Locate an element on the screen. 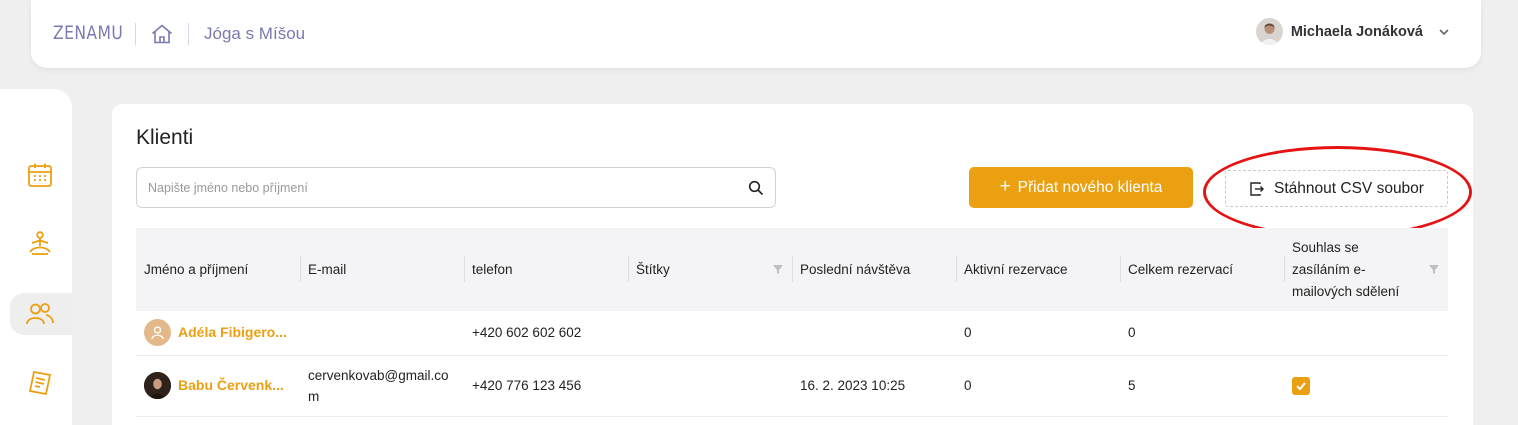 The width and height of the screenshot is (1518, 425). sidebar-item-clients is located at coordinates (40, 314).